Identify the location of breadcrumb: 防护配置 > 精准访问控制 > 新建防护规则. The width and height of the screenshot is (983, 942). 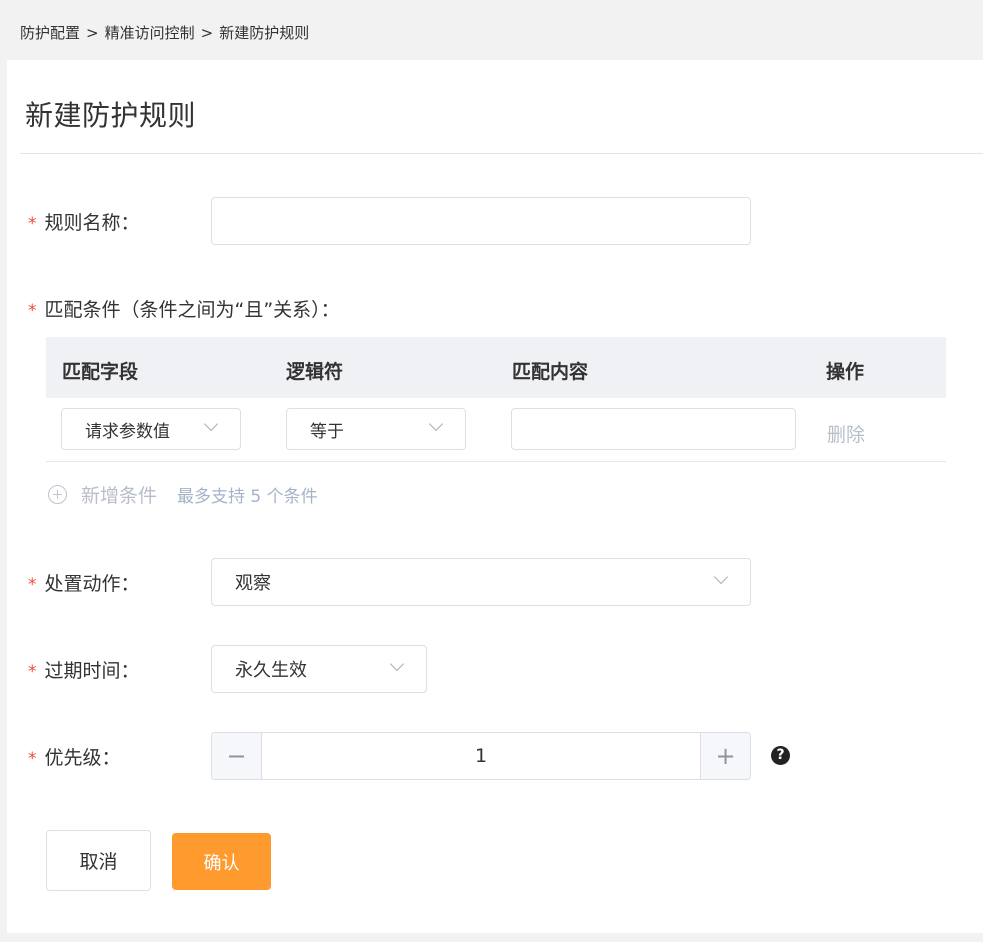
(164, 32).